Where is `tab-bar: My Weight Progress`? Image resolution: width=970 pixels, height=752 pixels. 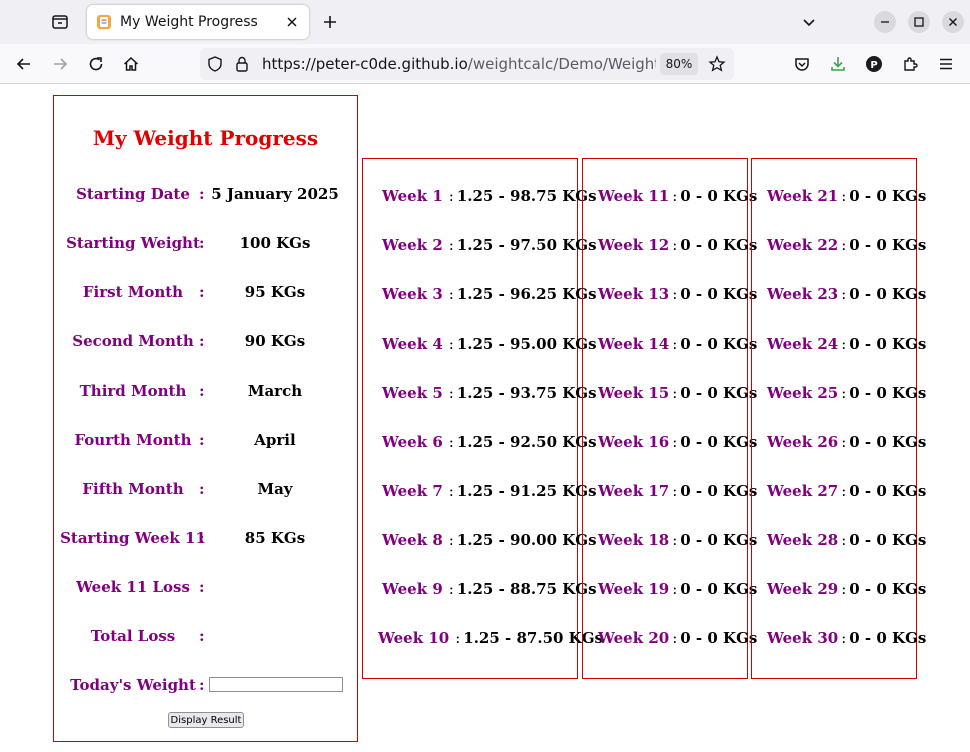
tab-bar: My Weight Progress is located at coordinates (485, 22).